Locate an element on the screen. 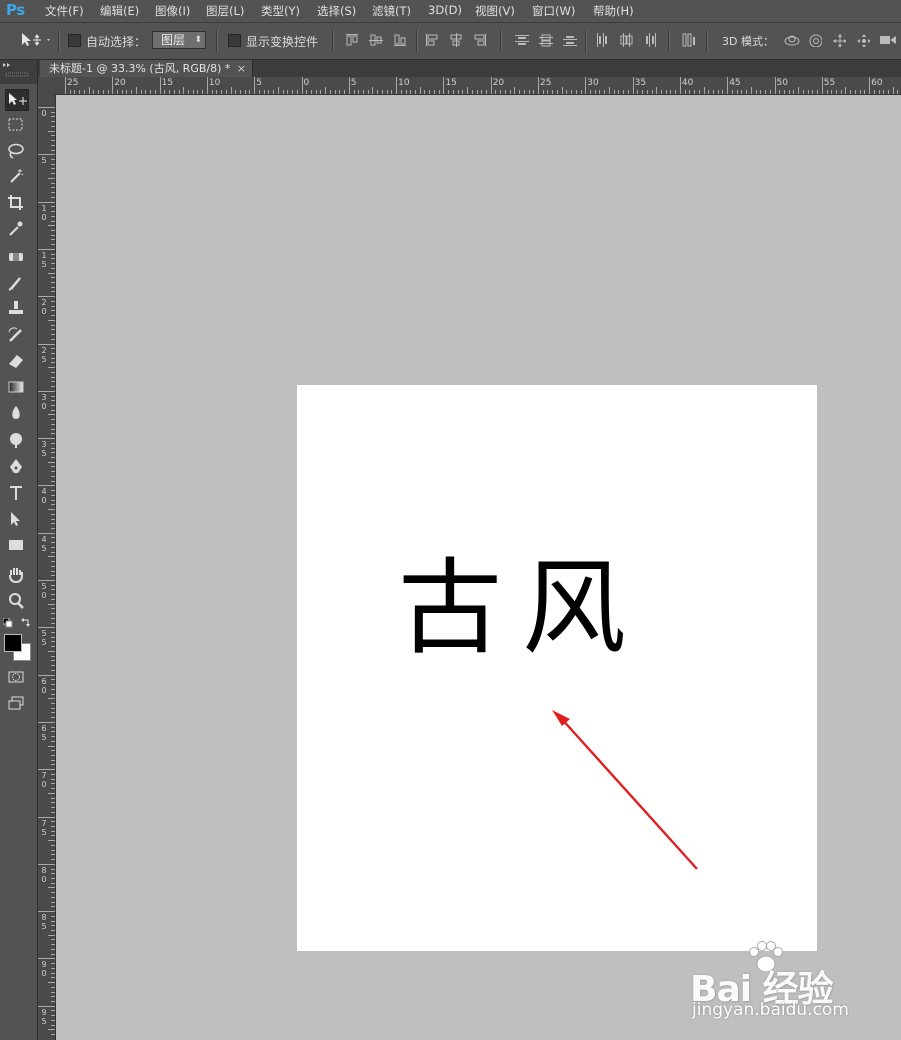 This screenshot has height=1040, width=901. type-tool is located at coordinates (17, 493).